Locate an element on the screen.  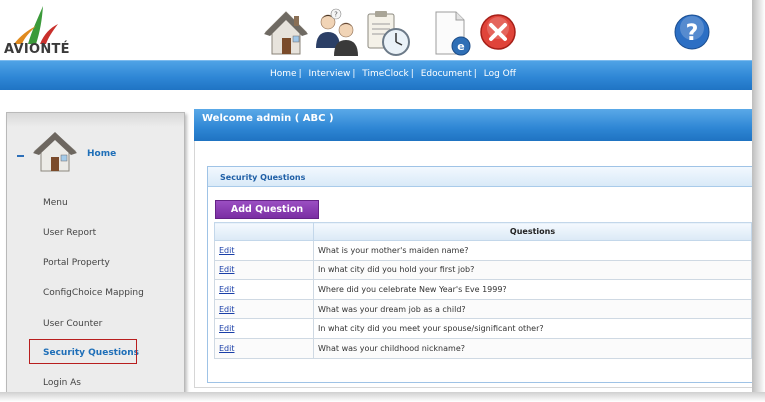
table-cell-question: What was your childhood nickname? is located at coordinates (532, 348).